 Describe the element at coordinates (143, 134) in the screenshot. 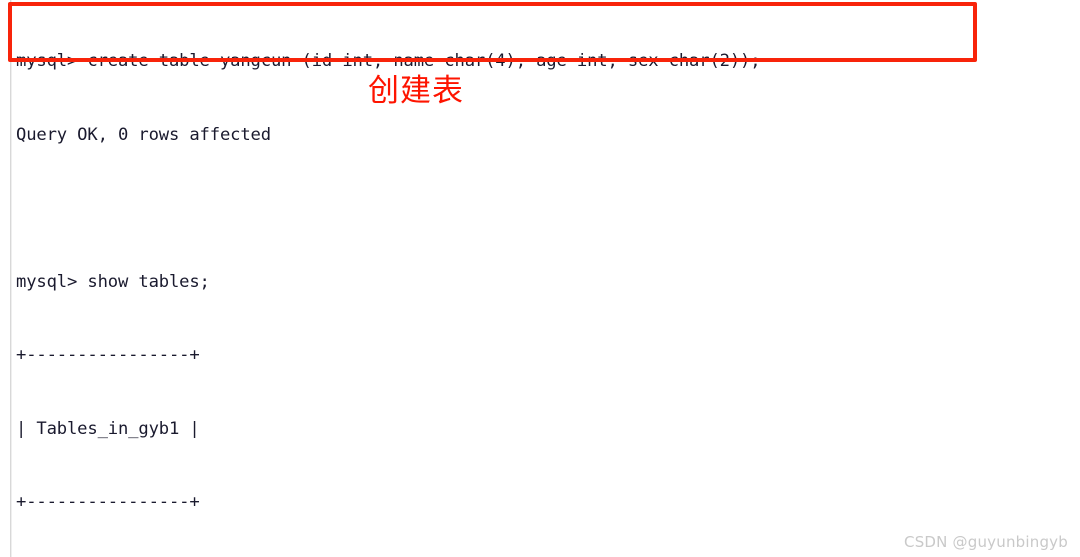

I see `terminal-line: Query OK, 0 rows affected` at that location.